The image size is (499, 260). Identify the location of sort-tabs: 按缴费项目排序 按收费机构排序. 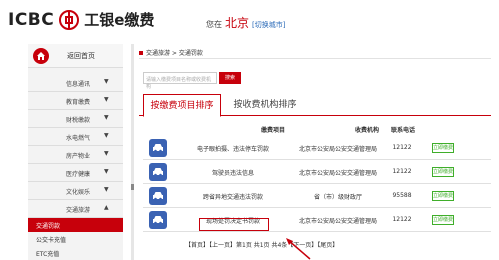
(315, 105).